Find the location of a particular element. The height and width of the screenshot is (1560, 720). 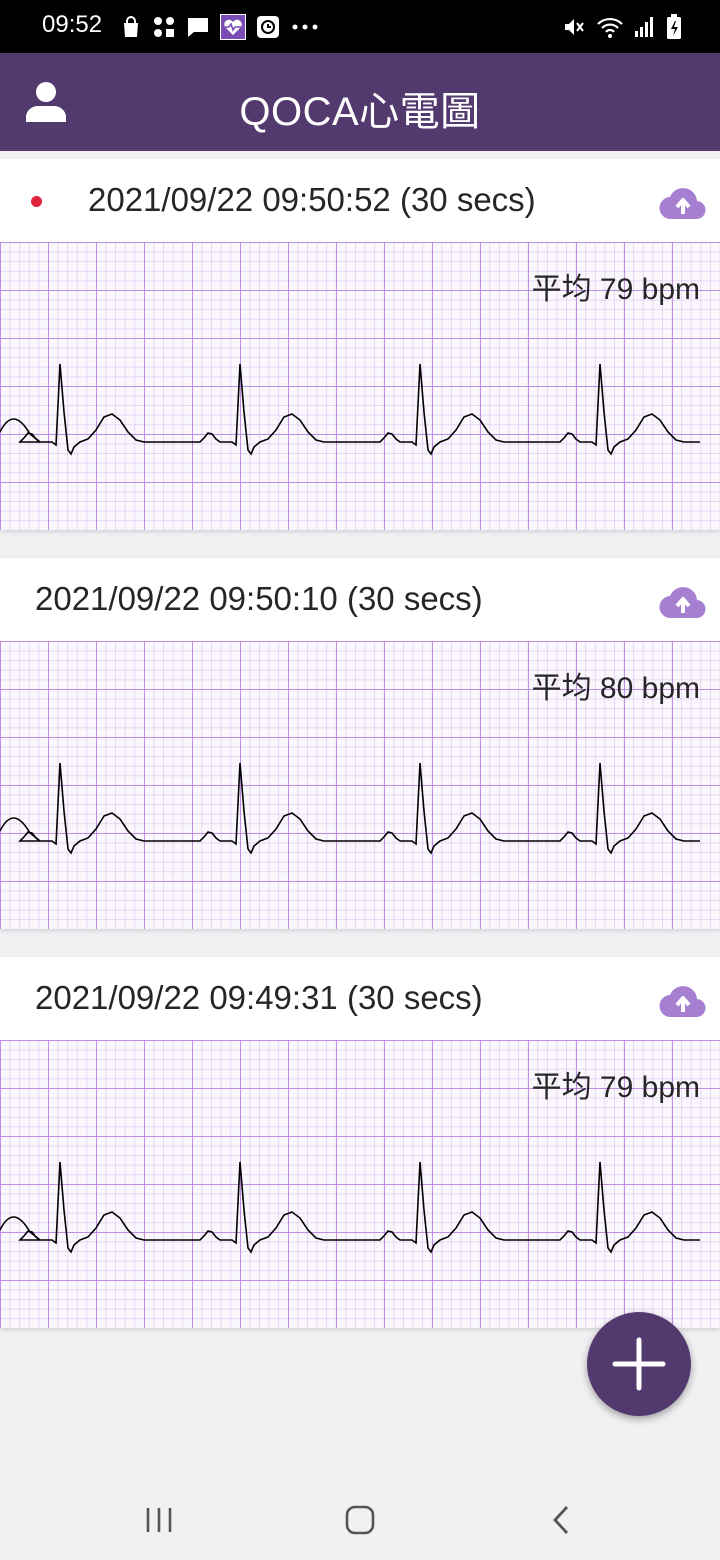

status-system-icons is located at coordinates (622, 27).